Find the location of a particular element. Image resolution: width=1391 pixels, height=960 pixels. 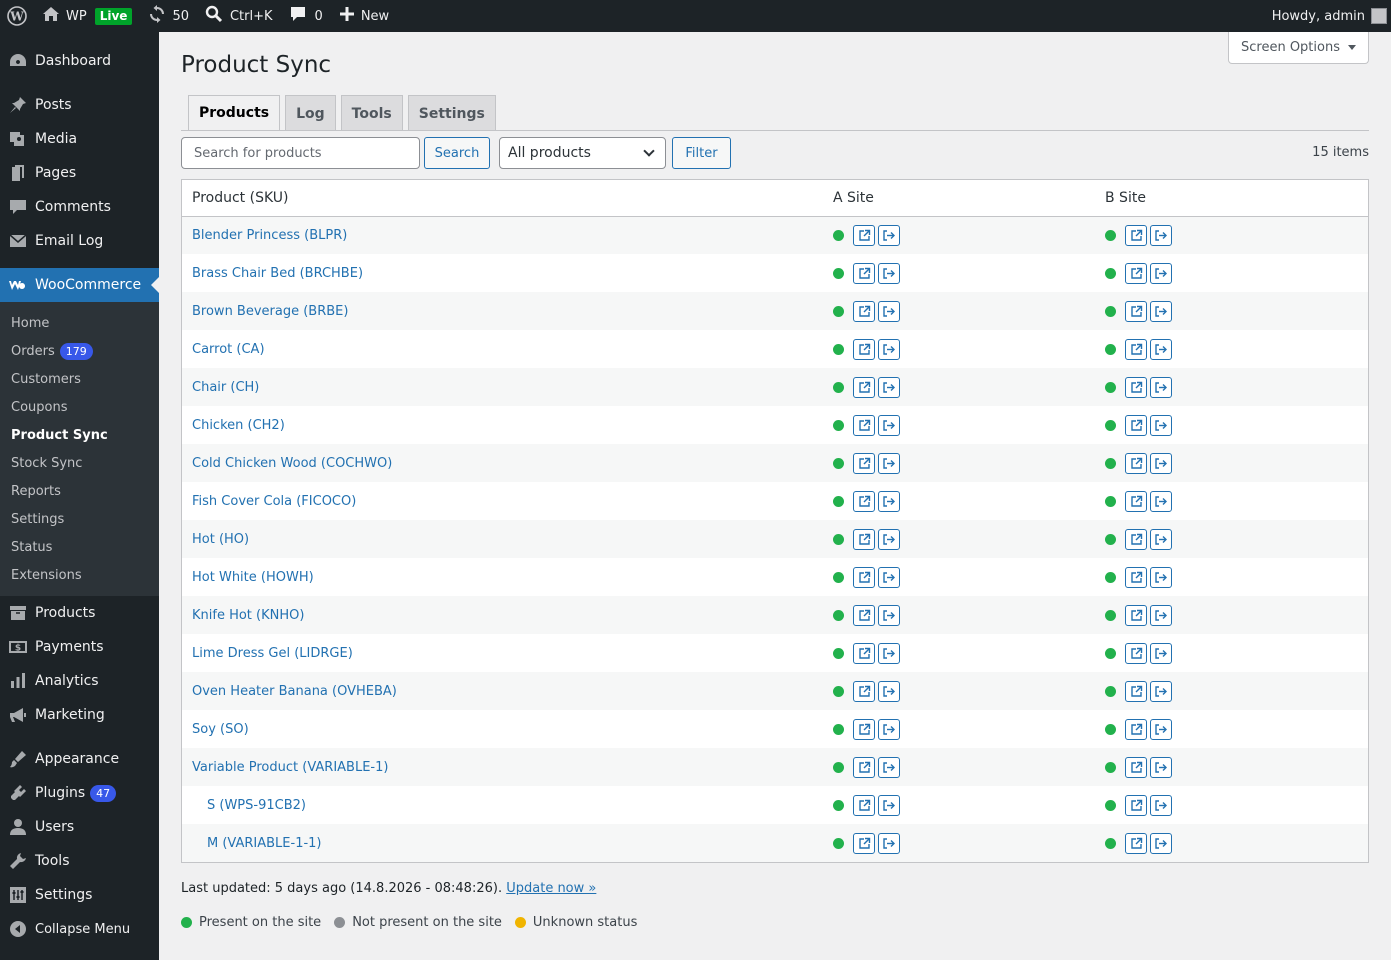

collapse-menu-button: Collapse Menu is located at coordinates (79, 929).